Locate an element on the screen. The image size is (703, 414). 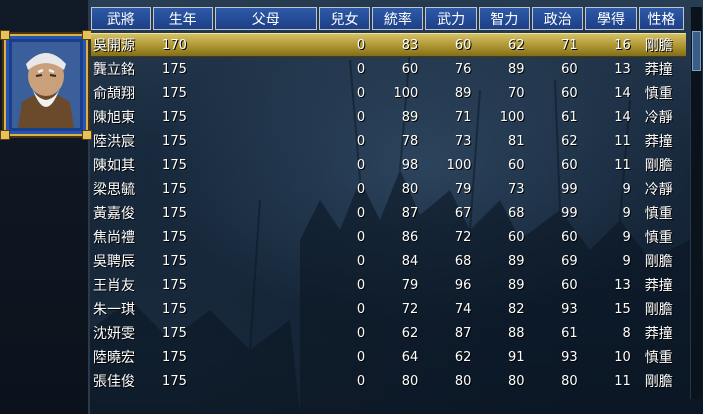
war-cell: 76 is located at coordinates (463, 69).